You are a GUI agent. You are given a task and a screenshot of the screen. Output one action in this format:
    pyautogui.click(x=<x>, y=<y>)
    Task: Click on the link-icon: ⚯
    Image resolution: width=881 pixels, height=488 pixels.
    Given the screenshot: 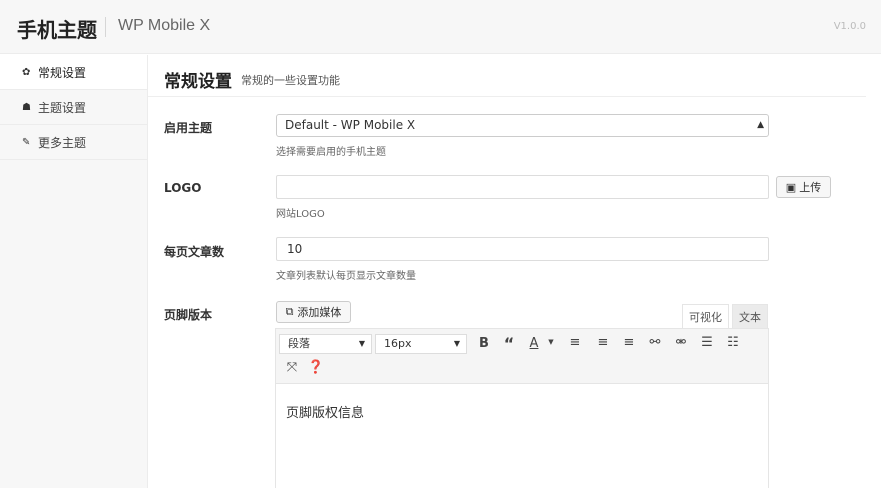 What is the action you would take?
    pyautogui.click(x=655, y=342)
    